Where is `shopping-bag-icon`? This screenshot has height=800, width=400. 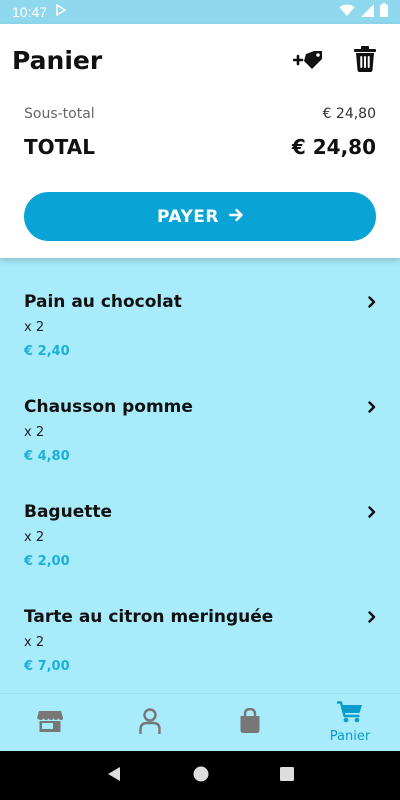 shopping-bag-icon is located at coordinates (250, 722).